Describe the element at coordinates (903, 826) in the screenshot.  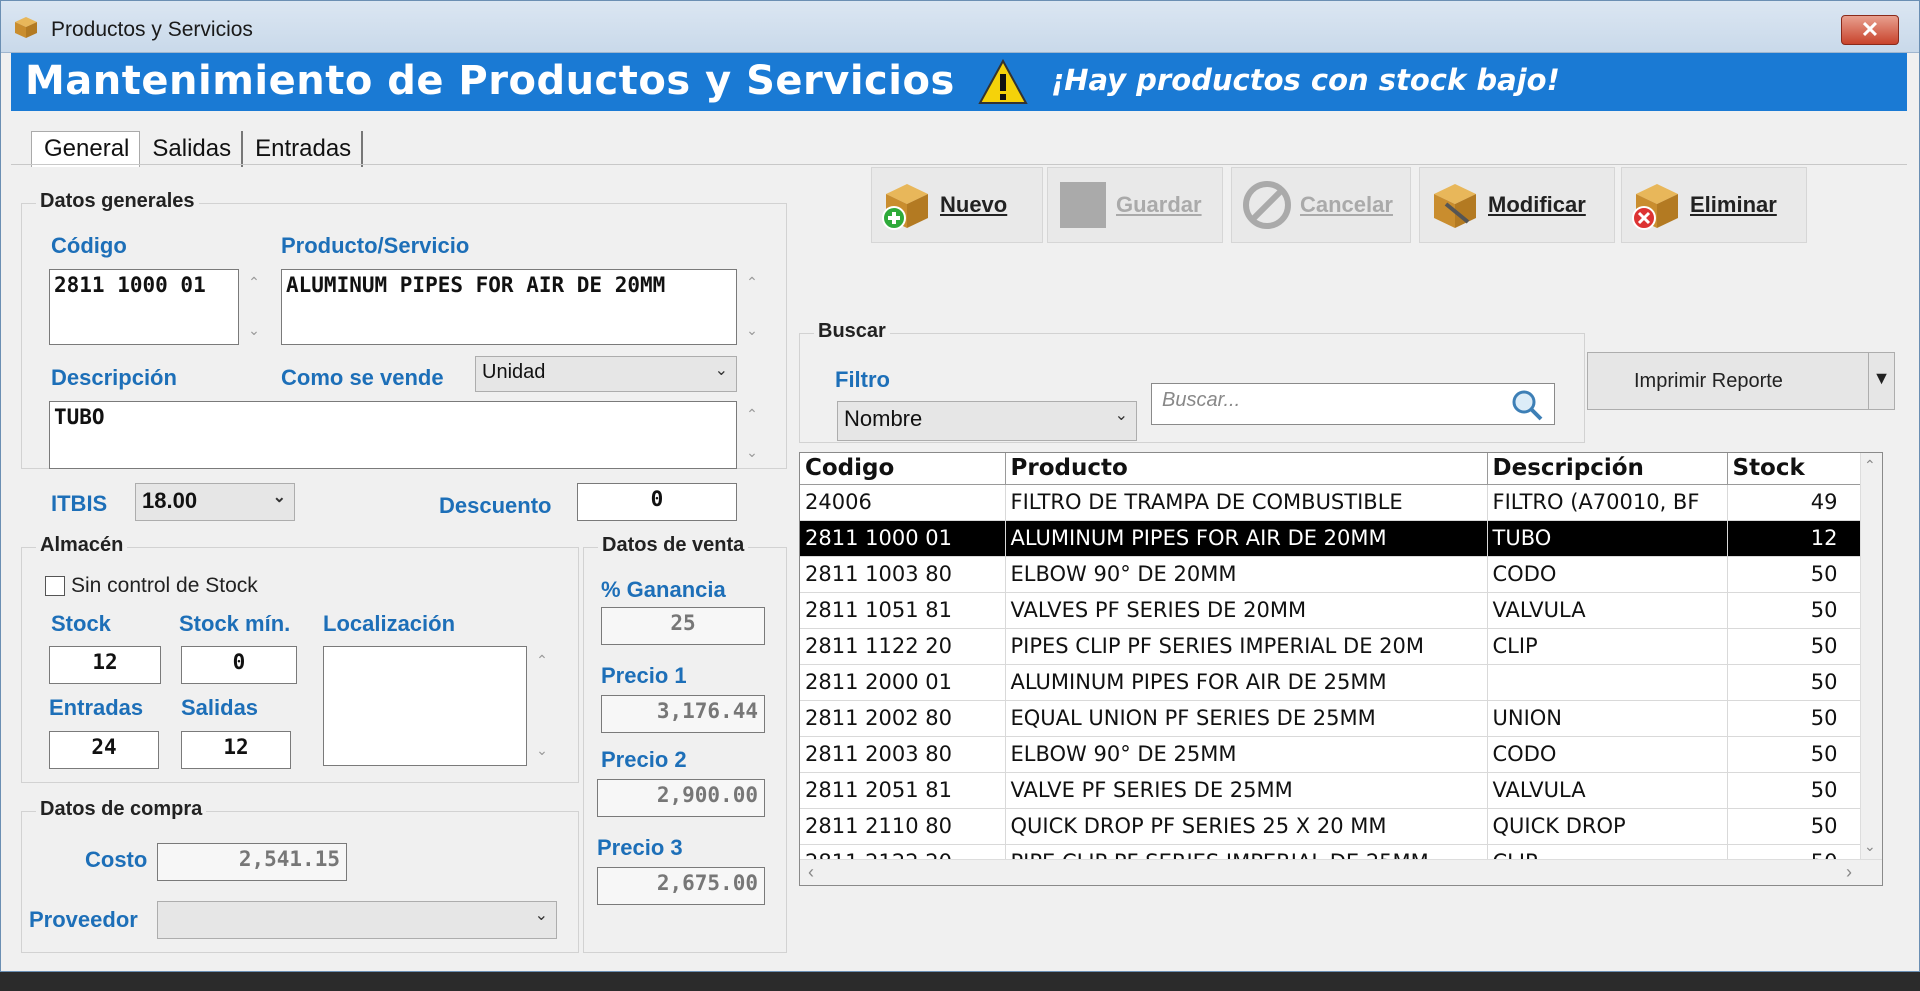
I see `cell-codigo: 2811 2110 80` at that location.